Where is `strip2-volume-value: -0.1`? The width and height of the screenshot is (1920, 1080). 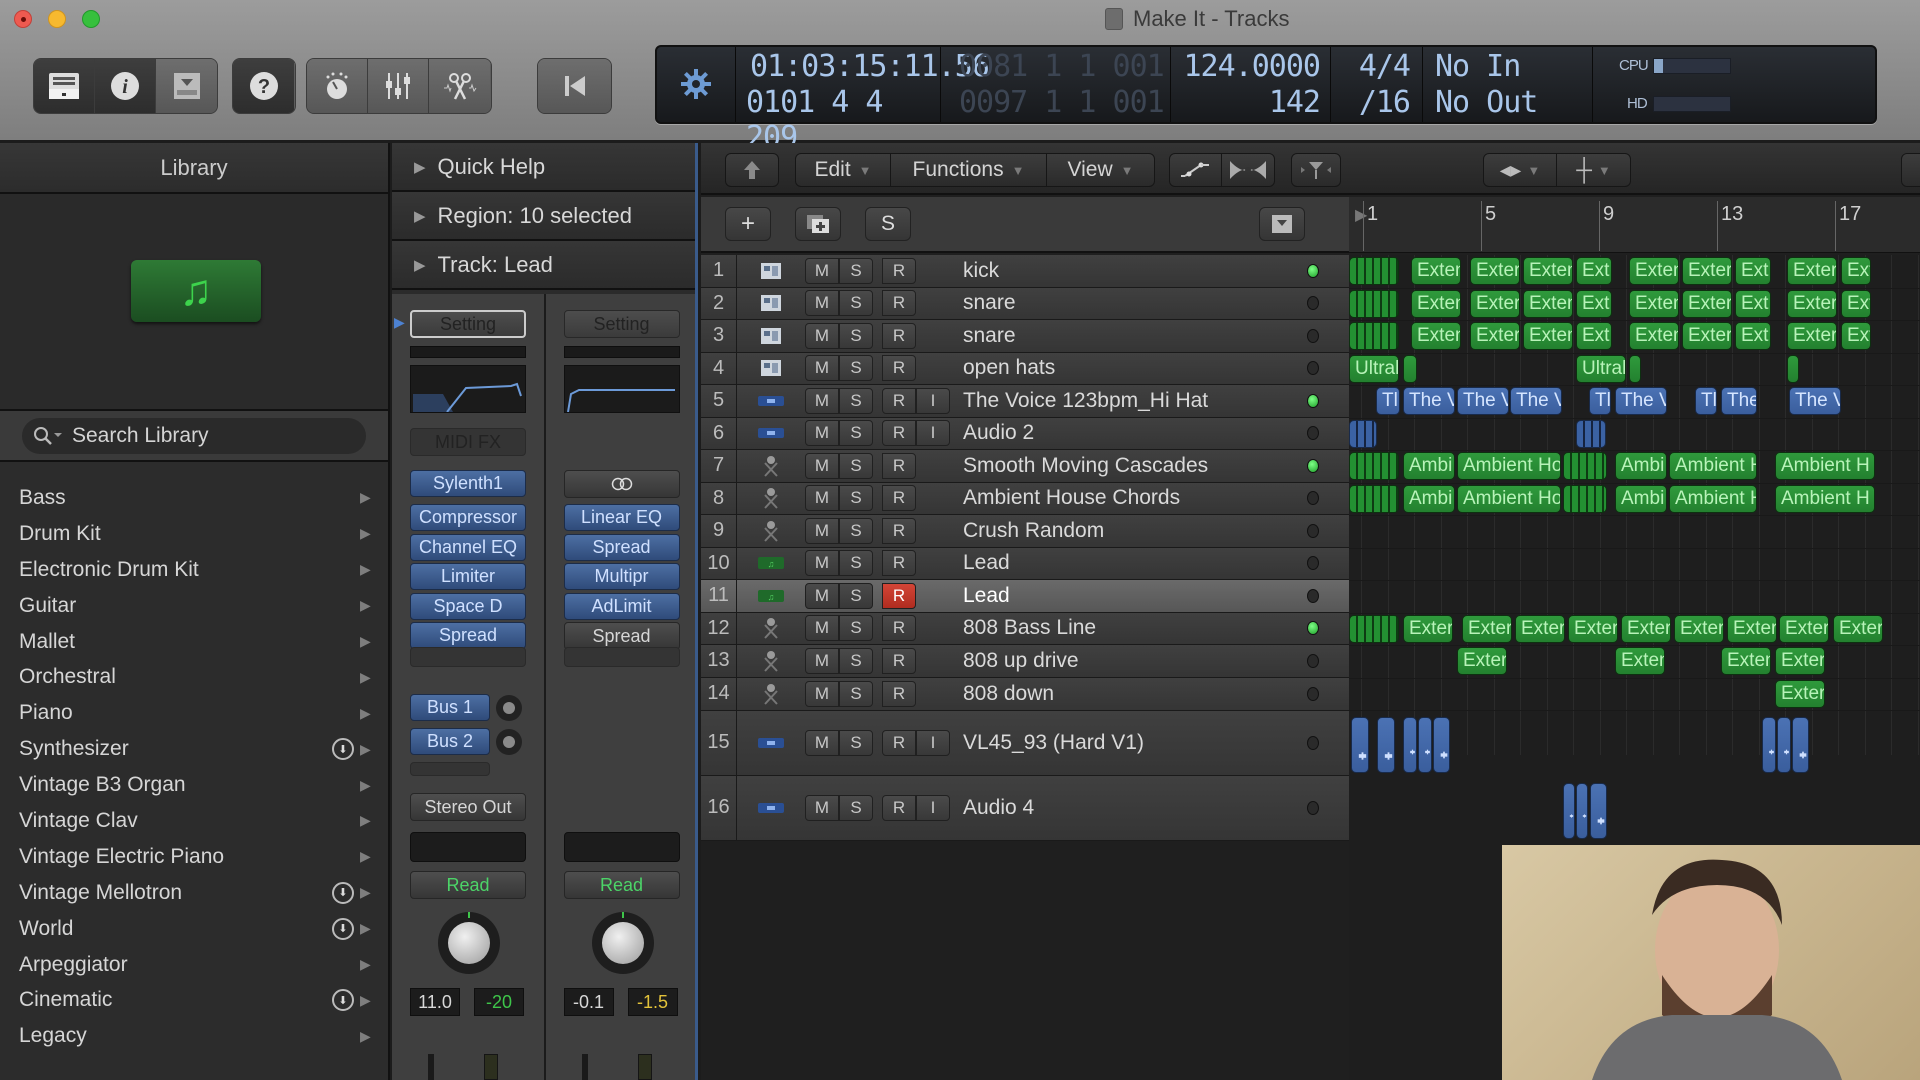 strip2-volume-value: -0.1 is located at coordinates (588, 1002).